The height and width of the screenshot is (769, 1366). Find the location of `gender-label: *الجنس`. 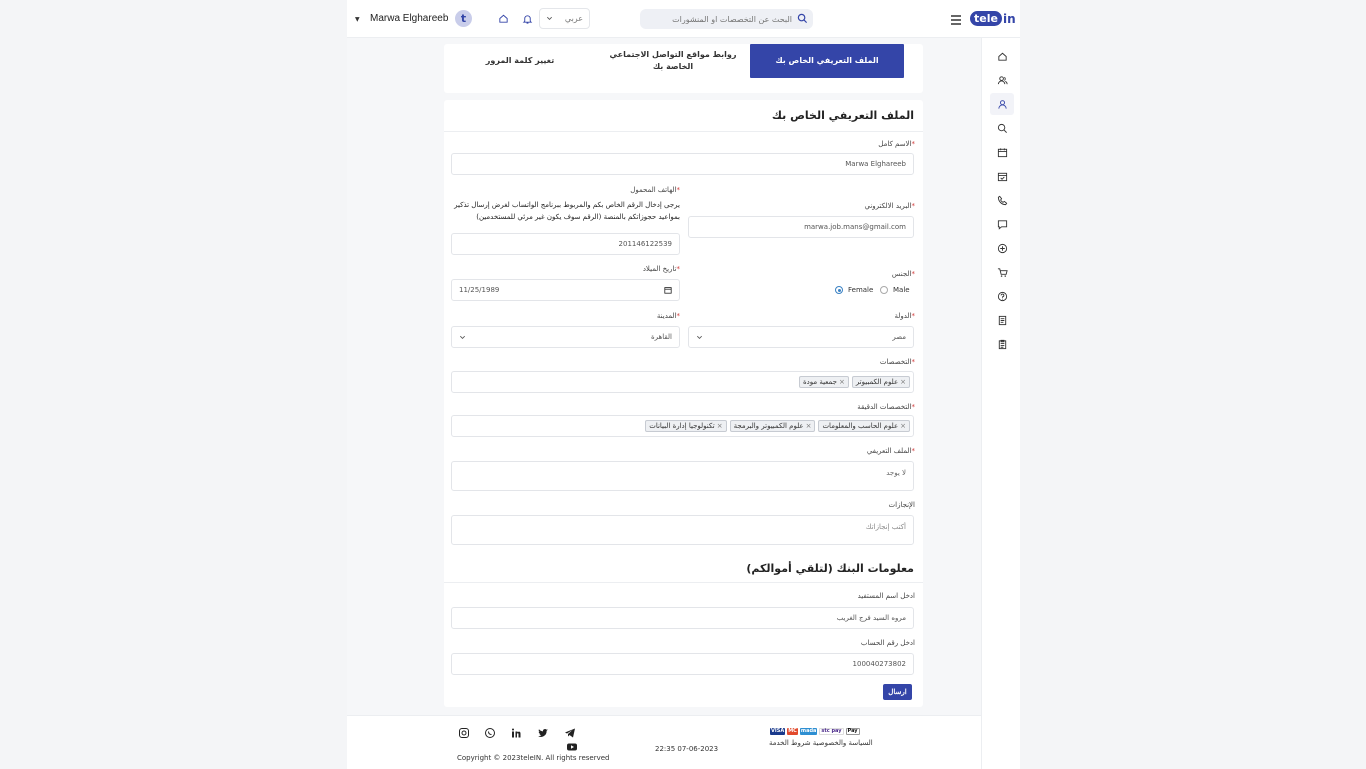

gender-label: *الجنس is located at coordinates (903, 274).